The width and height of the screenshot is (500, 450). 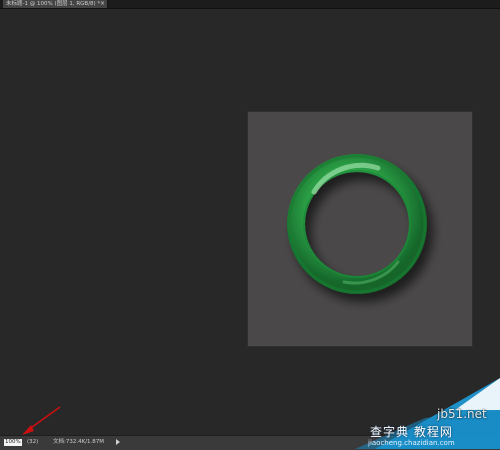 What do you see at coordinates (250, 4) in the screenshot?
I see `document-tab-bar: 未标题-1 @ 100% (图层 1, RGB/8) * ×` at bounding box center [250, 4].